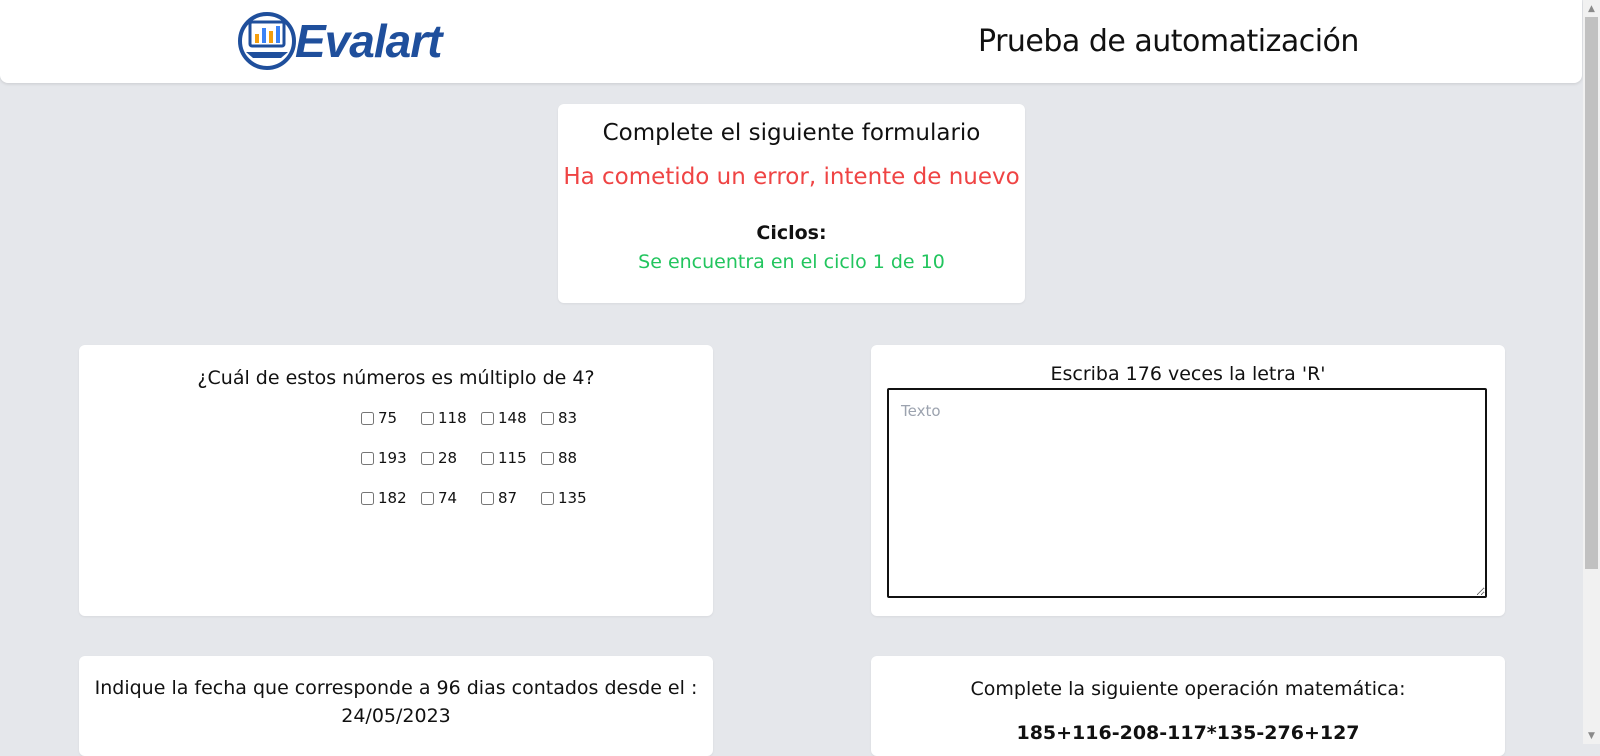  Describe the element at coordinates (392, 458) in the screenshot. I see `option-label: 193` at that location.